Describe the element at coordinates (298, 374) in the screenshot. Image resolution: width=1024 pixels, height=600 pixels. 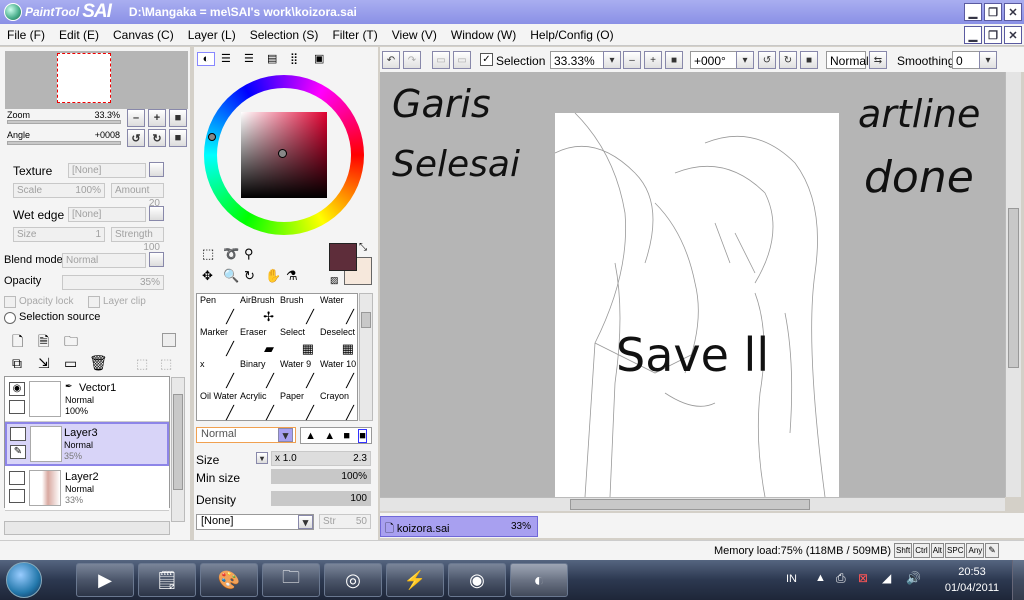
I see `tool-water-9: Water 9 ╱` at that location.